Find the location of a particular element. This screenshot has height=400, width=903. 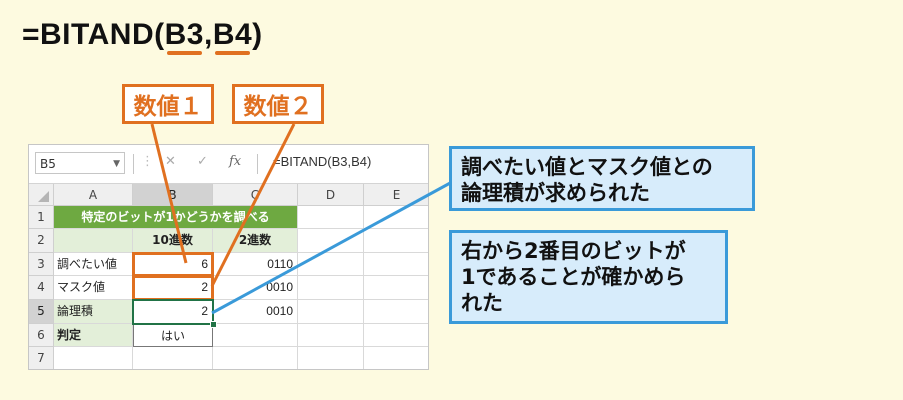

note-bit-check: 右から2番目のビットが 1であることが確かめら れた is located at coordinates (588, 277).